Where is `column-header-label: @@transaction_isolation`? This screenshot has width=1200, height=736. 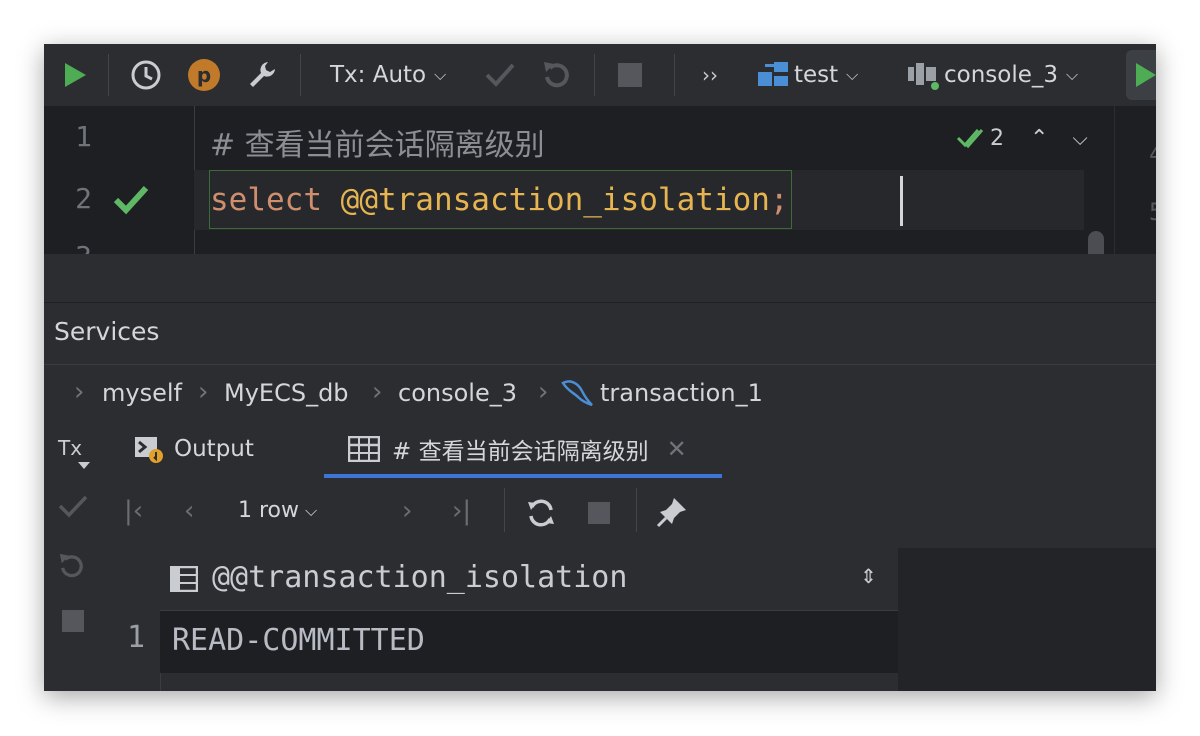 column-header-label: @@transaction_isolation is located at coordinates (420, 577).